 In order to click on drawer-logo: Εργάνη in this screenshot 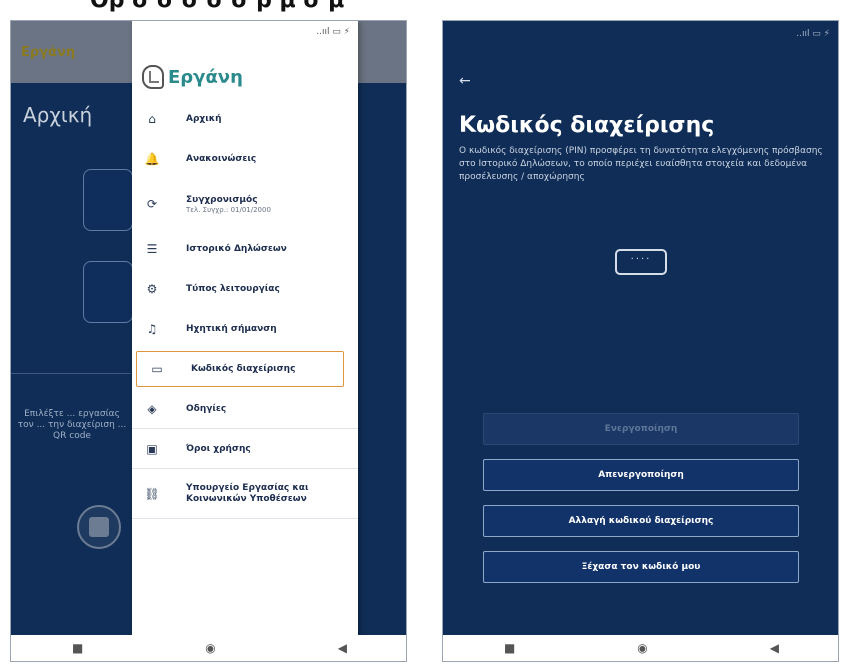, I will do `click(192, 77)`.